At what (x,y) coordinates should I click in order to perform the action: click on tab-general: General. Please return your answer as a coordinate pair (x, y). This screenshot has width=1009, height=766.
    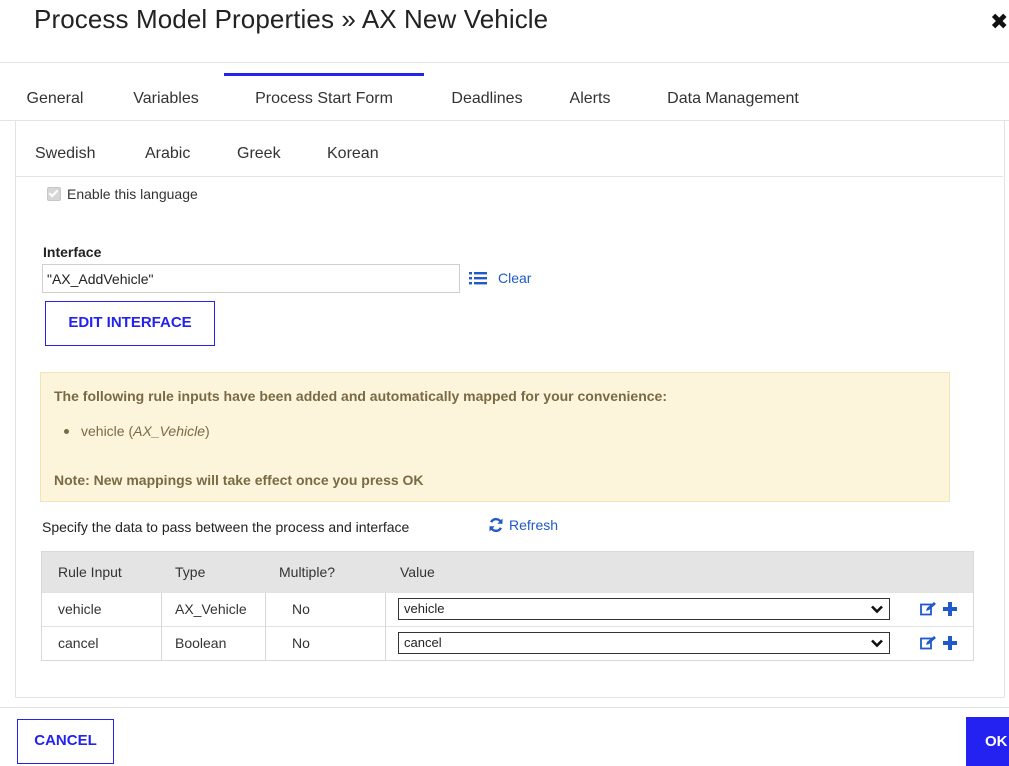
    Looking at the image, I should click on (55, 96).